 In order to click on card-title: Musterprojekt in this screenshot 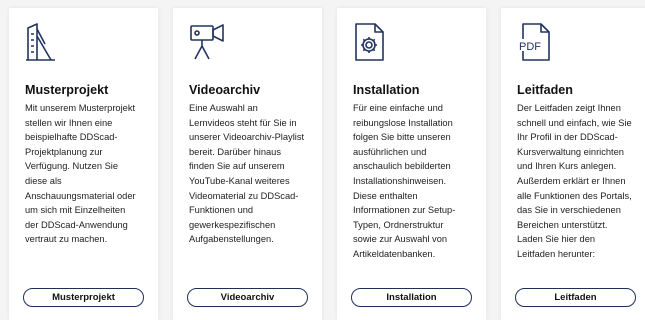, I will do `click(67, 90)`.